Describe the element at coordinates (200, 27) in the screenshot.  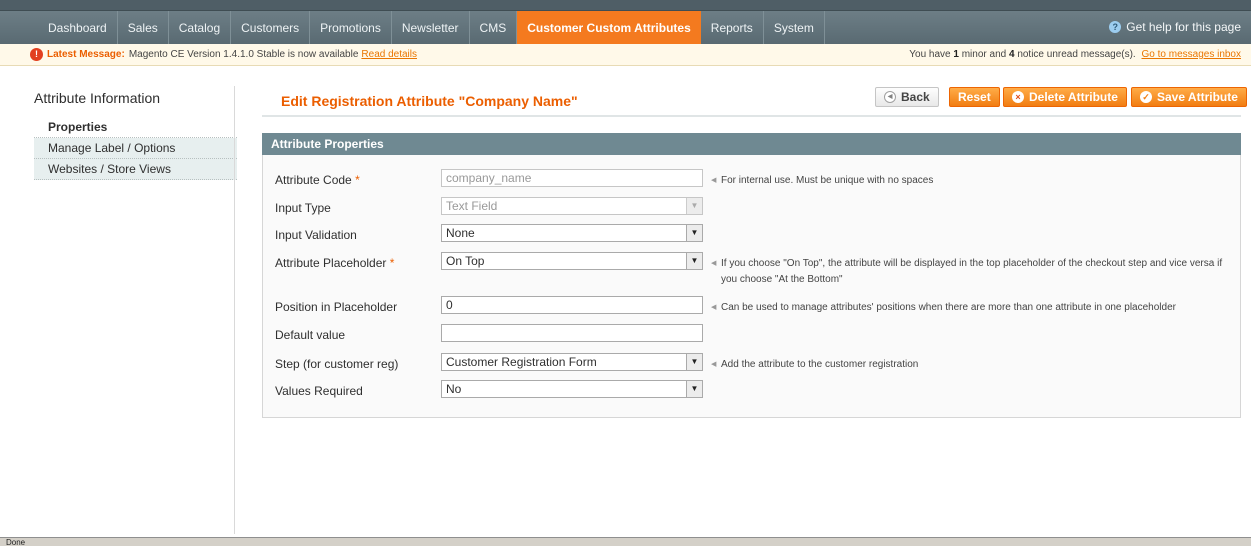
I see `nav-catalog: Catalog` at that location.